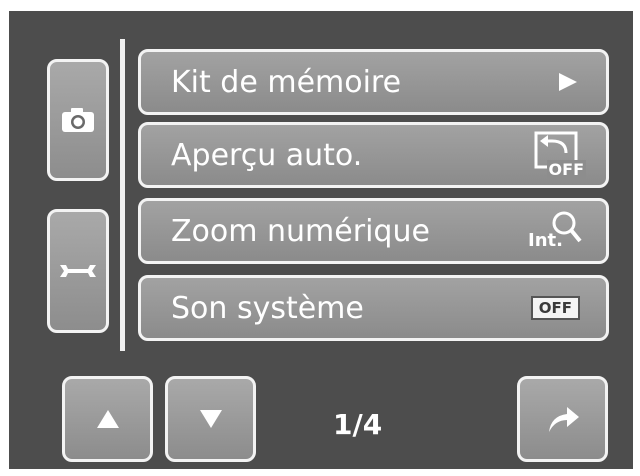  What do you see at coordinates (267, 155) in the screenshot?
I see `menu-item-label: Aperçu auto.` at bounding box center [267, 155].